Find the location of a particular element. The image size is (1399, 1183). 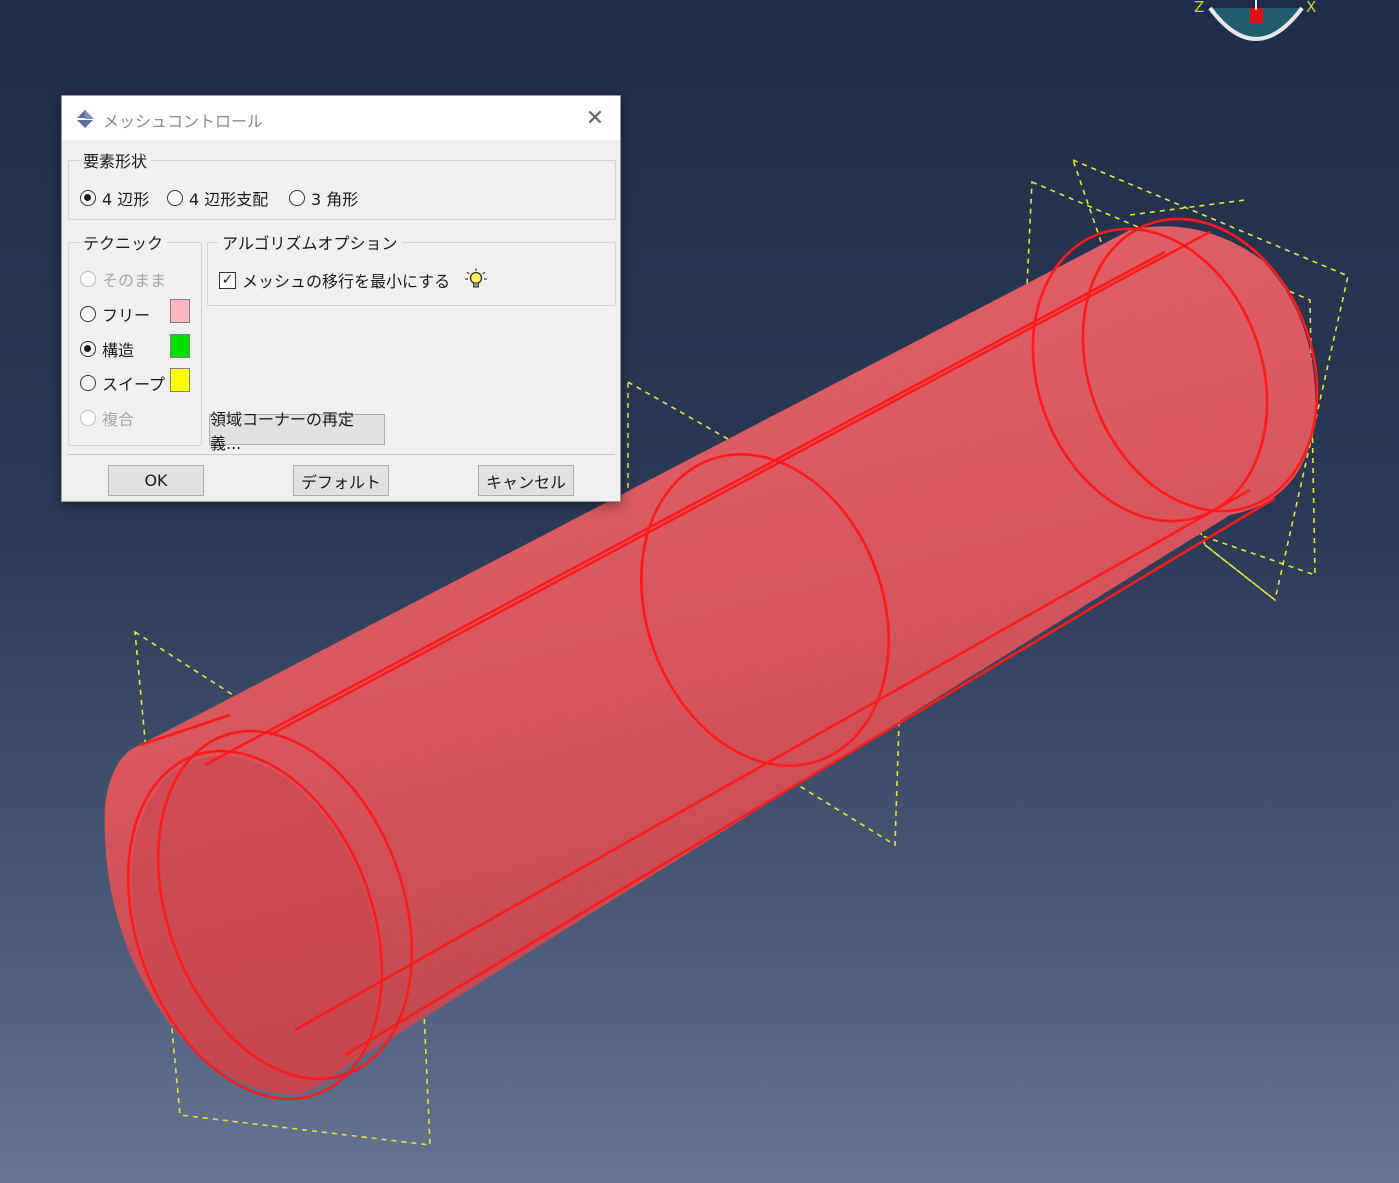

shape-option-tri: 3 角形 is located at coordinates (323, 198).